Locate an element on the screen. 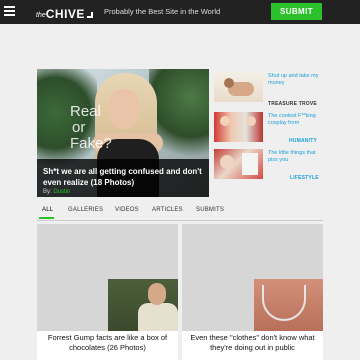 The width and height of the screenshot is (360, 360). author-link: Dustin is located at coordinates (61, 192).